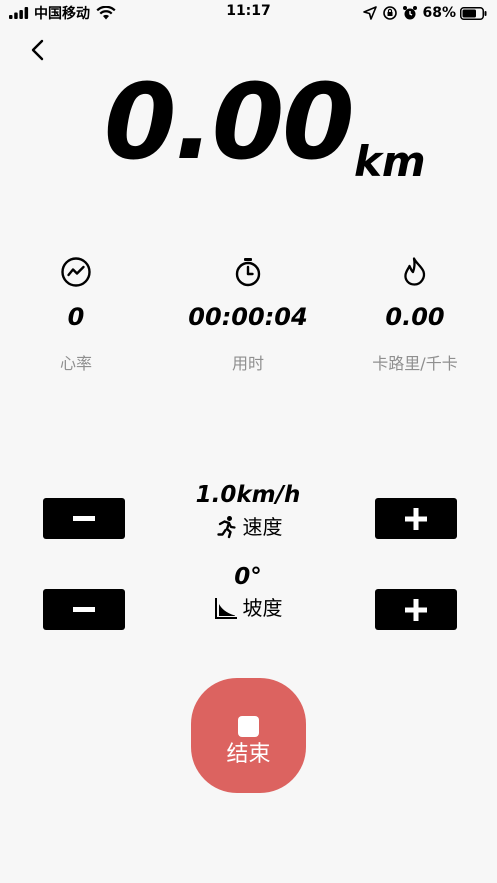 This screenshot has width=497, height=883. What do you see at coordinates (410, 13) in the screenshot?
I see `alarm-icon` at bounding box center [410, 13].